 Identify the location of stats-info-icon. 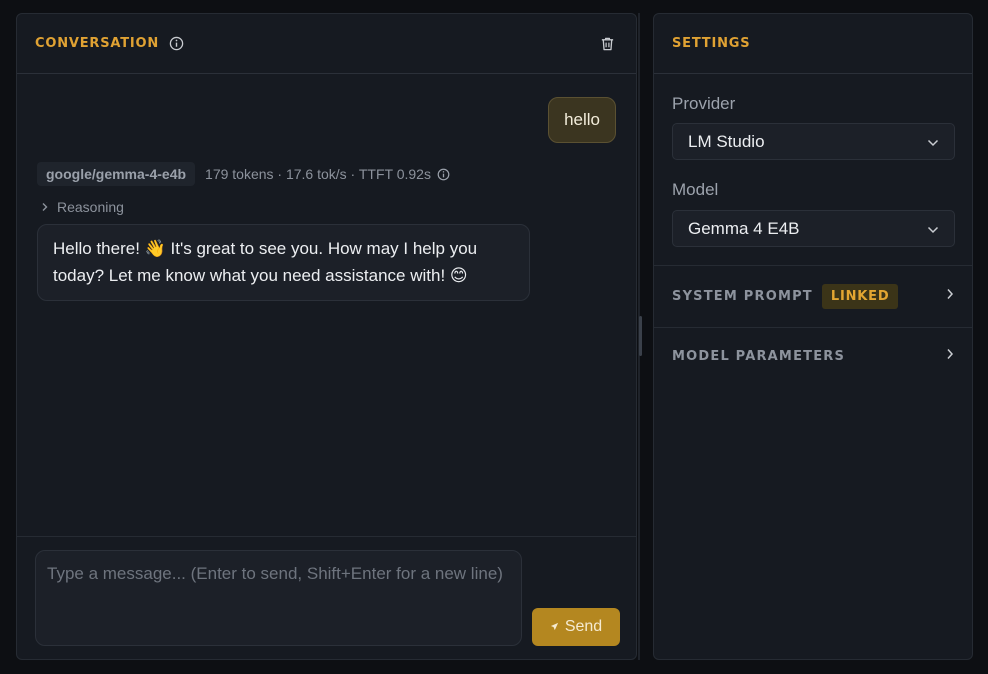
(443, 174).